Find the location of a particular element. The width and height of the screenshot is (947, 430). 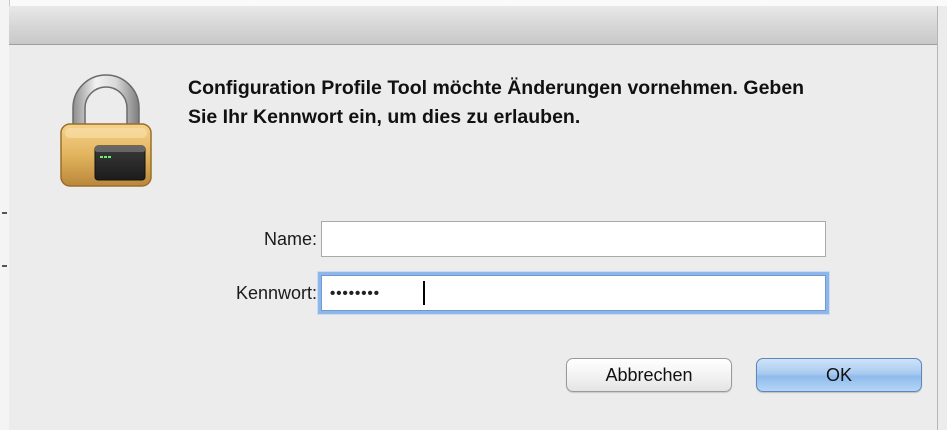

password-row: Kennwort: is located at coordinates (473, 295).